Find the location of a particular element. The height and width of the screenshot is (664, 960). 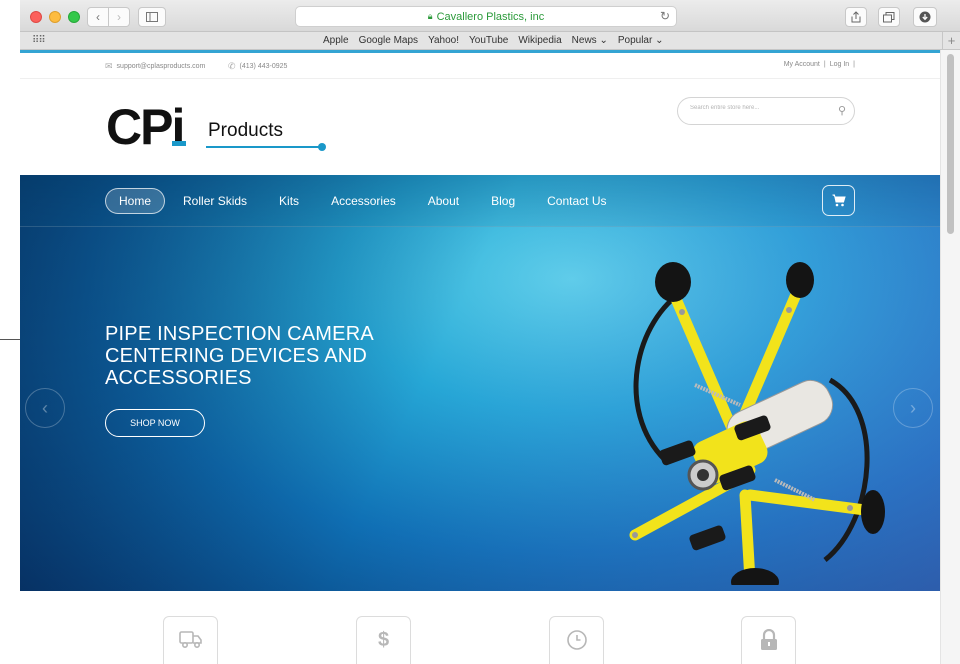

site-header: CPi Products ⚲ is located at coordinates (480, 127).